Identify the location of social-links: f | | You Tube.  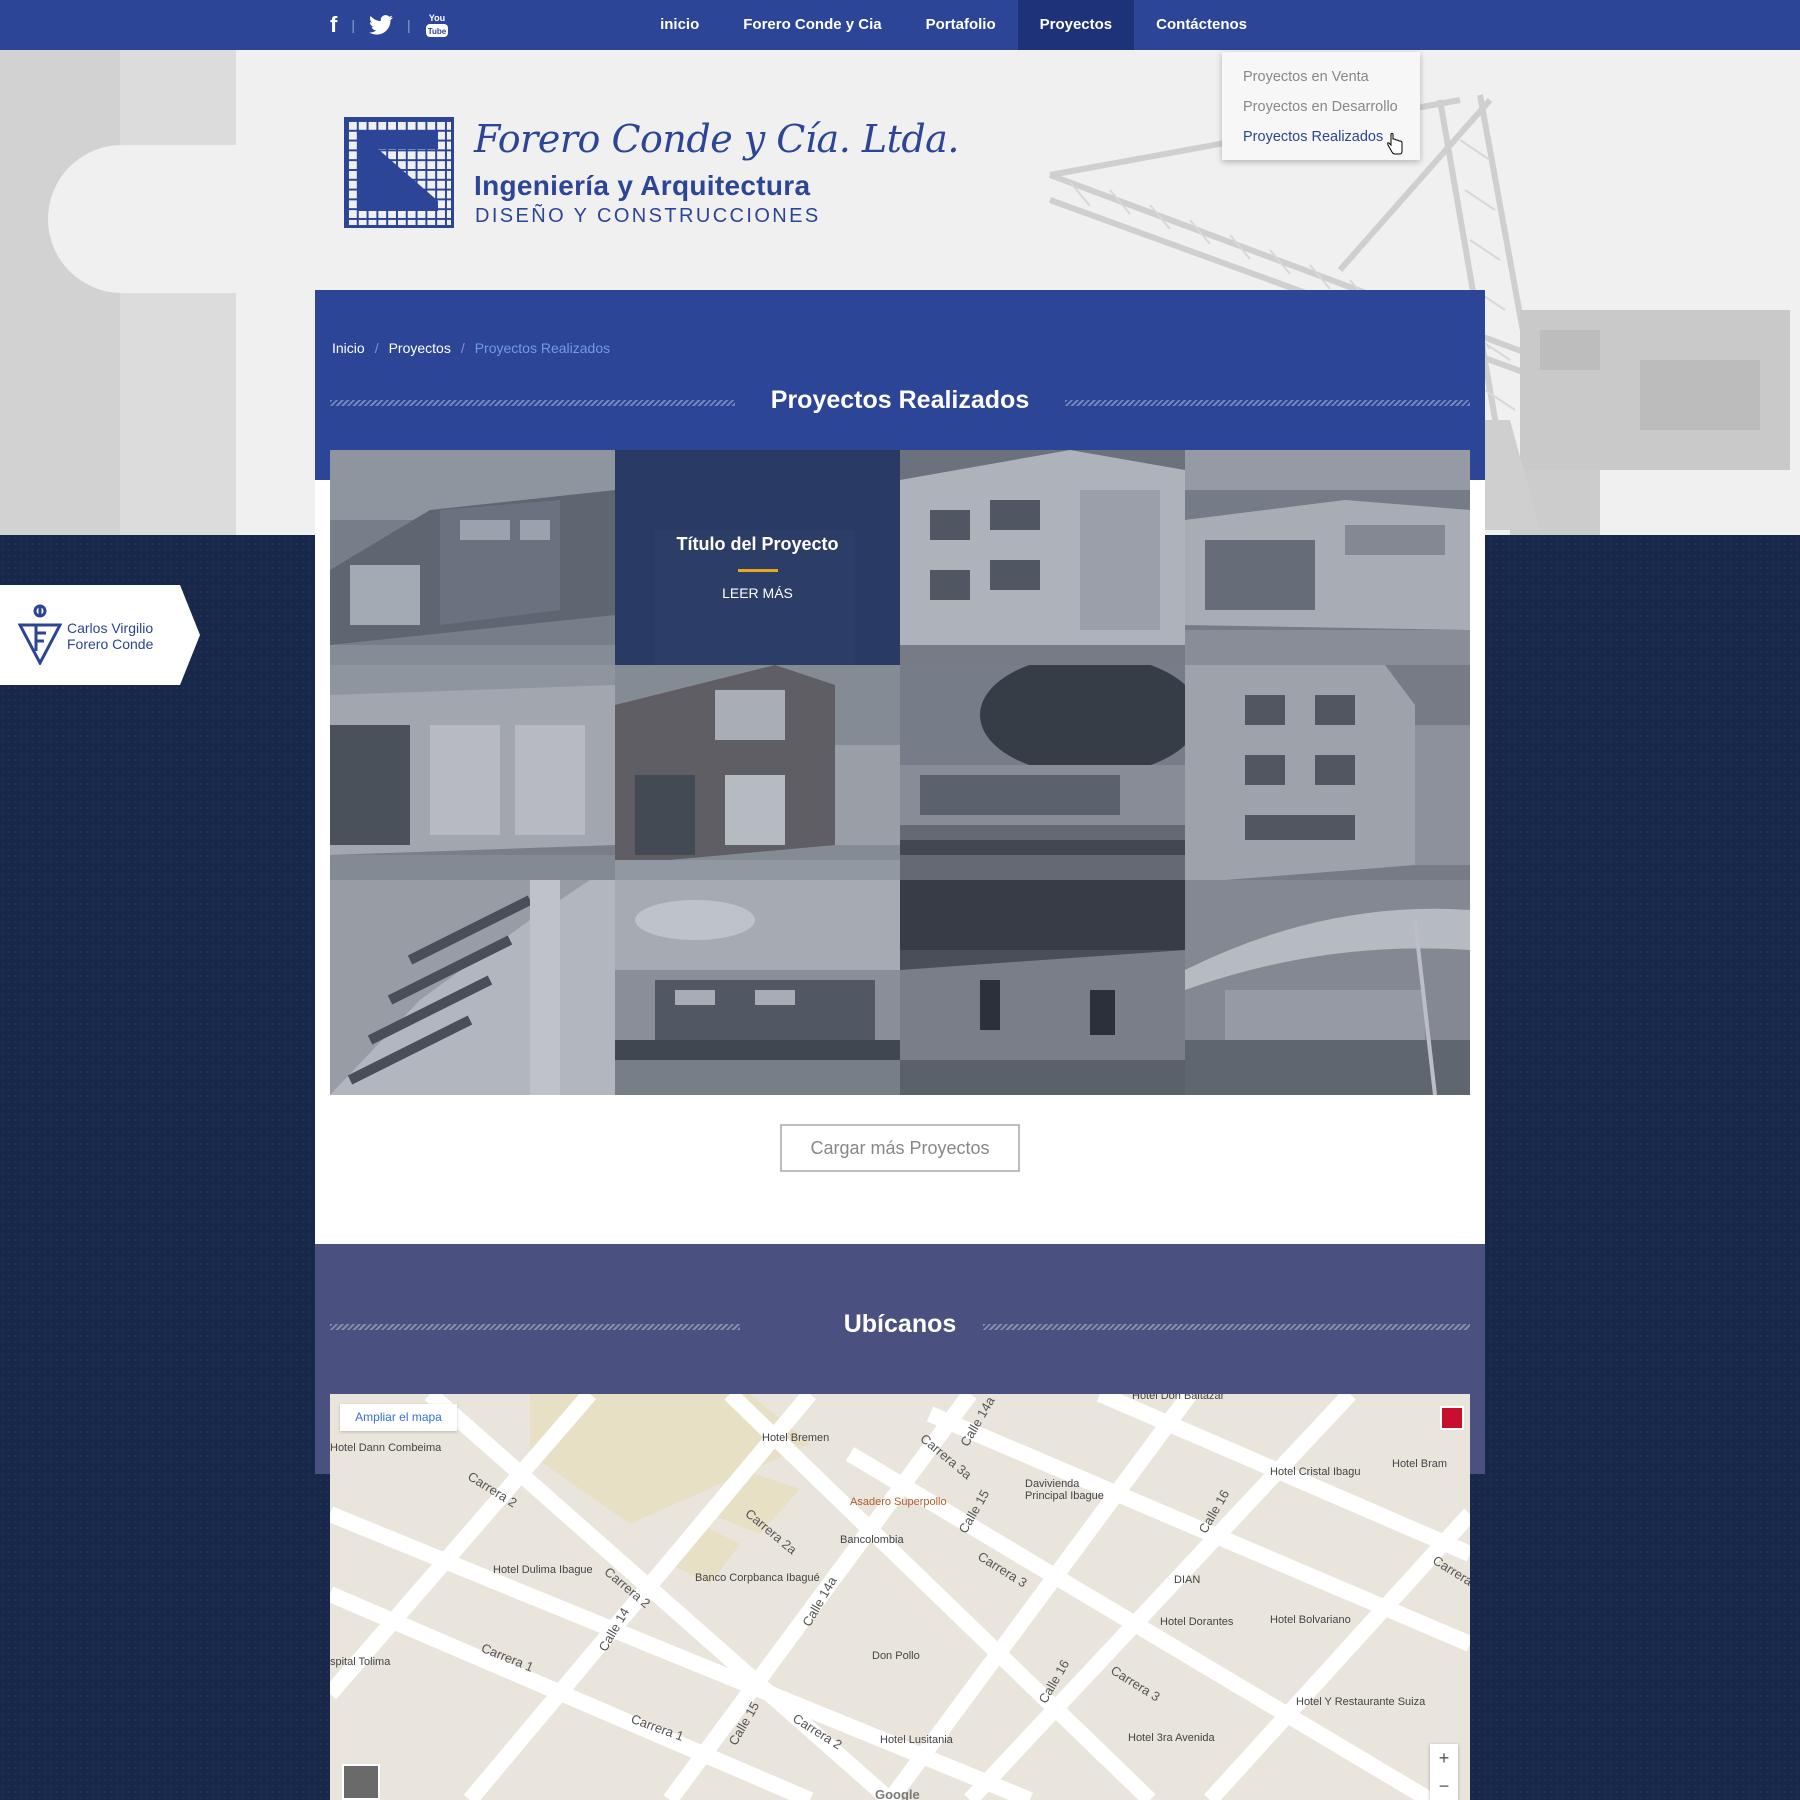
(389, 25).